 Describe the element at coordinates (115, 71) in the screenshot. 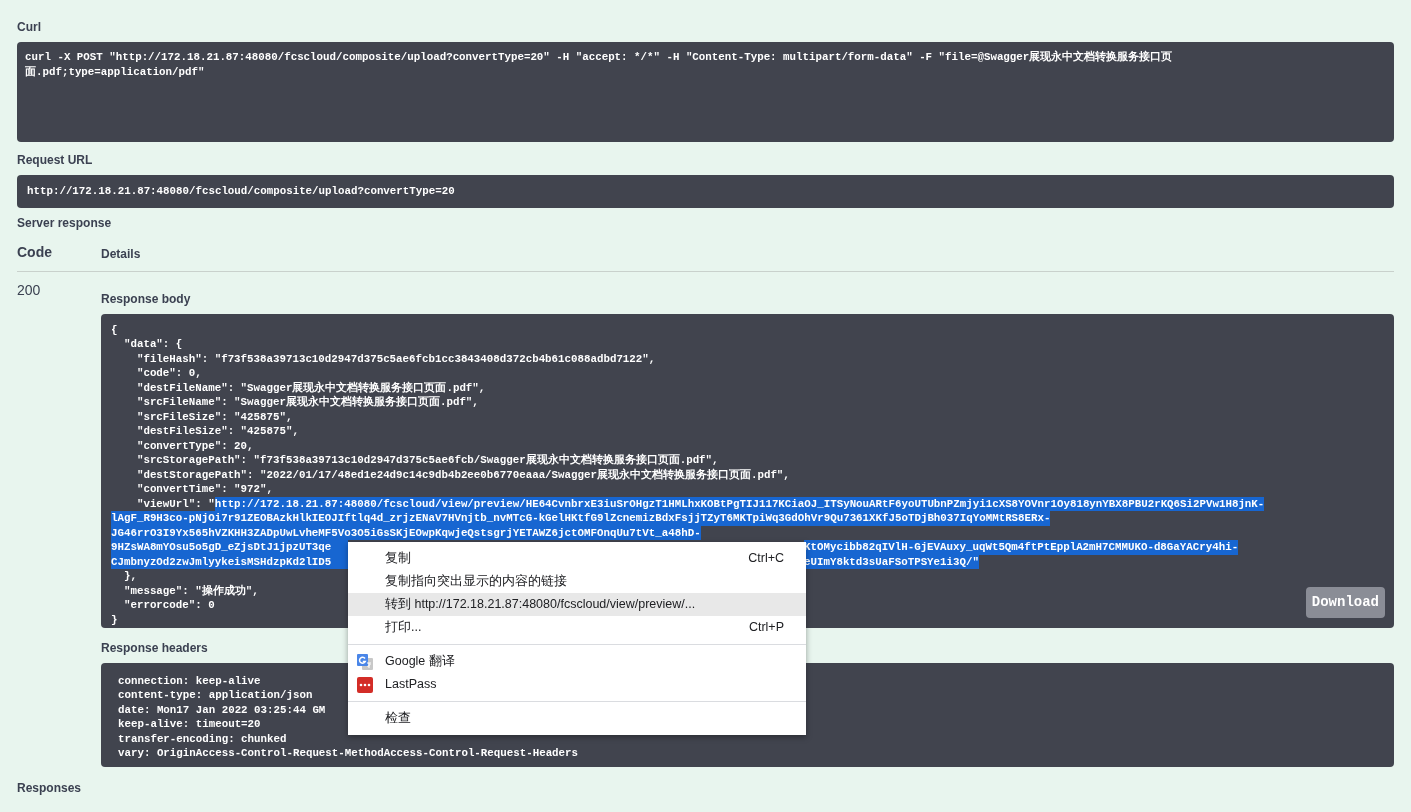

I see `code-line: 面.pdf;type=application/pdf"` at that location.